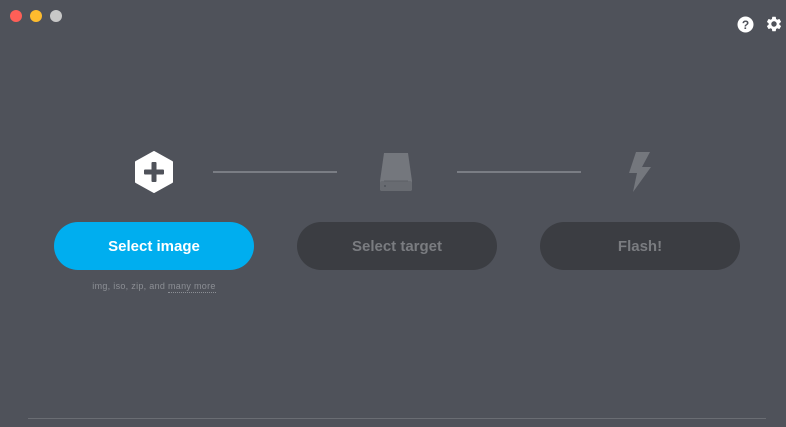  I want to click on window-controls, so click(36, 16).